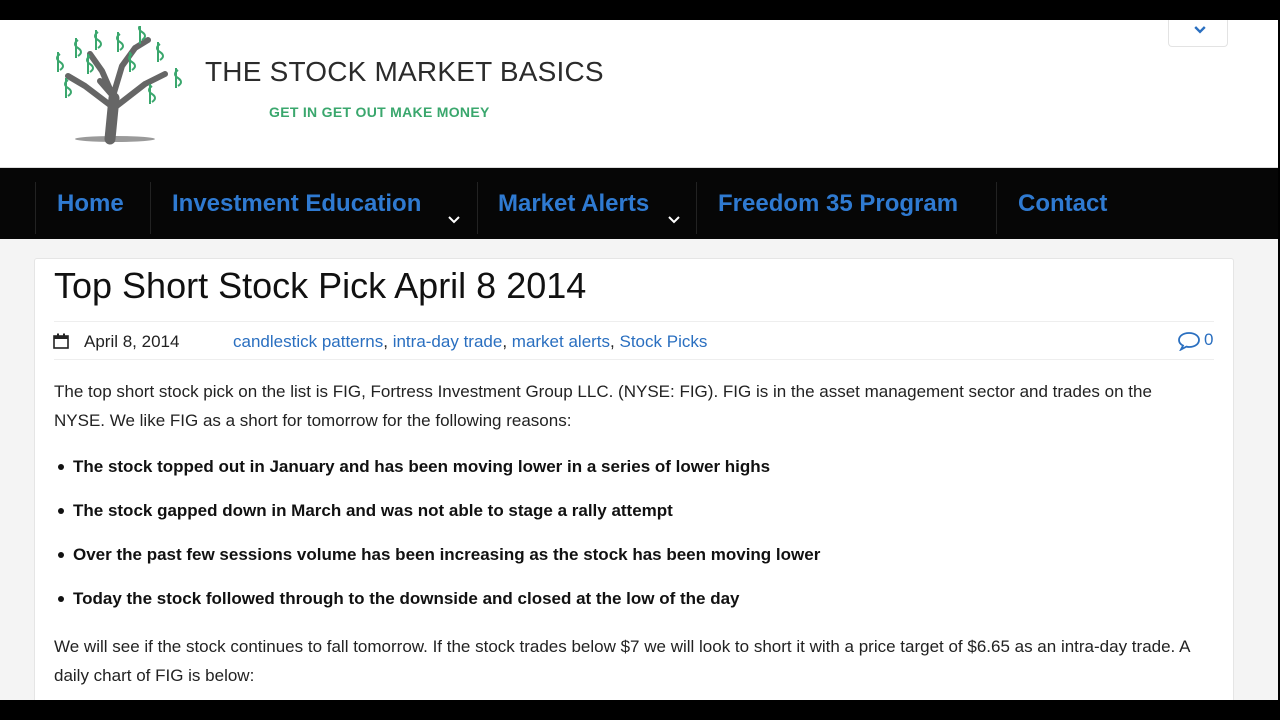 The height and width of the screenshot is (720, 1280). Describe the element at coordinates (90, 203) in the screenshot. I see `nav-item-home: Home` at that location.